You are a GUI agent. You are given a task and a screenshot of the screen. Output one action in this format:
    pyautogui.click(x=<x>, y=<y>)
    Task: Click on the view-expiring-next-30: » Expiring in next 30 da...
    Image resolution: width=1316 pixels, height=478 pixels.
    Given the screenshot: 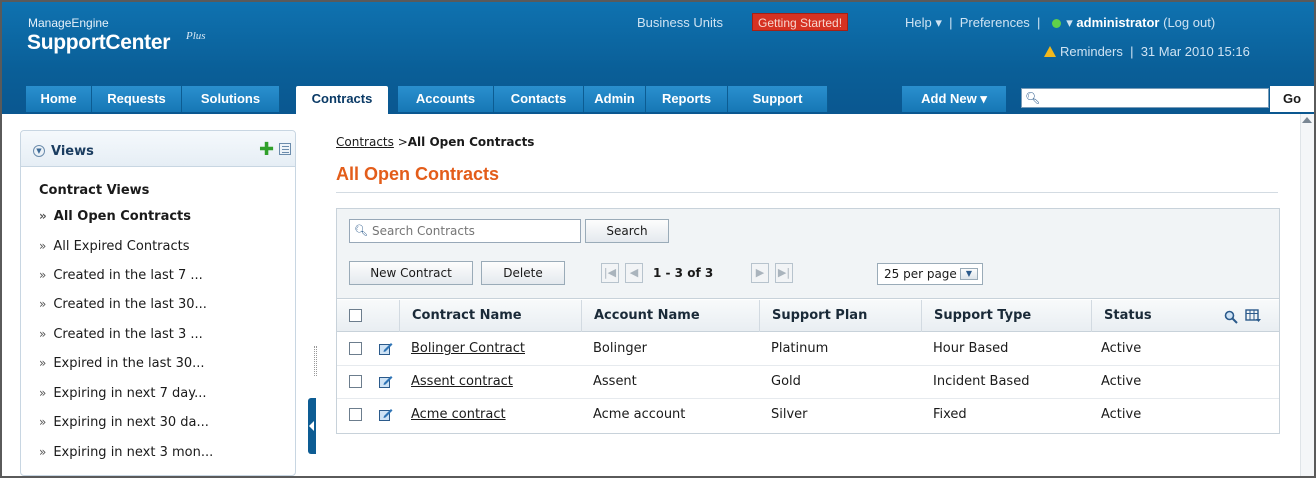 What is the action you would take?
    pyautogui.click(x=124, y=422)
    